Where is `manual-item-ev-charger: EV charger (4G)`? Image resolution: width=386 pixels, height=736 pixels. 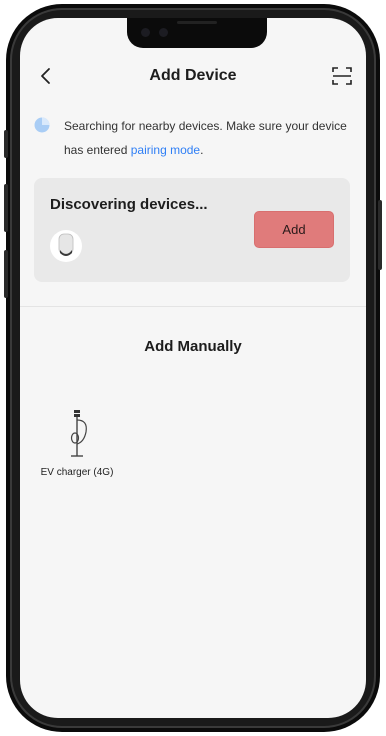 manual-item-ev-charger: EV charger (4G) is located at coordinates (77, 455).